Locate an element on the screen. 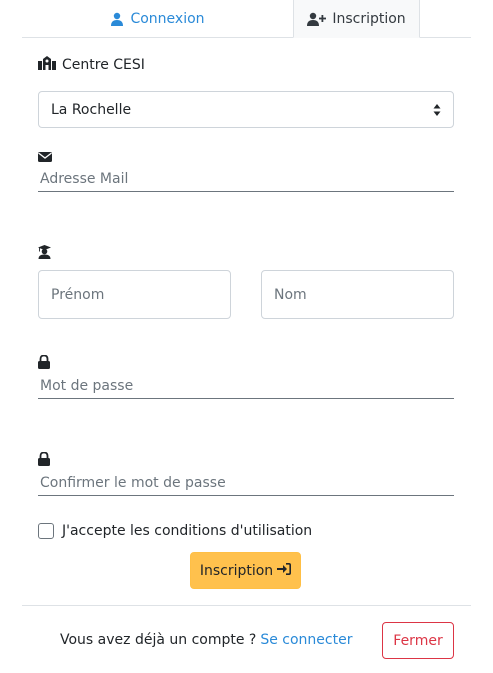 This screenshot has width=493, height=673. auth-tabs: Connexion Inscription is located at coordinates (246, 19).